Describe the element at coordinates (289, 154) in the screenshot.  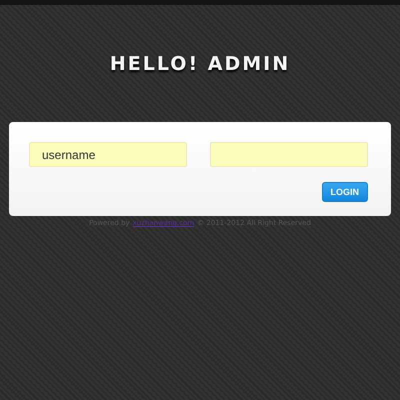
I see `password-field` at that location.